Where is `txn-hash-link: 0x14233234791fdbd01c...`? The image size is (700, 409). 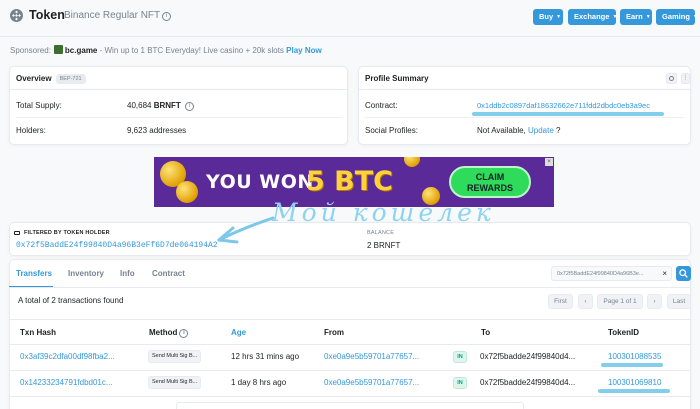 txn-hash-link: 0x14233234791fdbd01c... is located at coordinates (66, 382).